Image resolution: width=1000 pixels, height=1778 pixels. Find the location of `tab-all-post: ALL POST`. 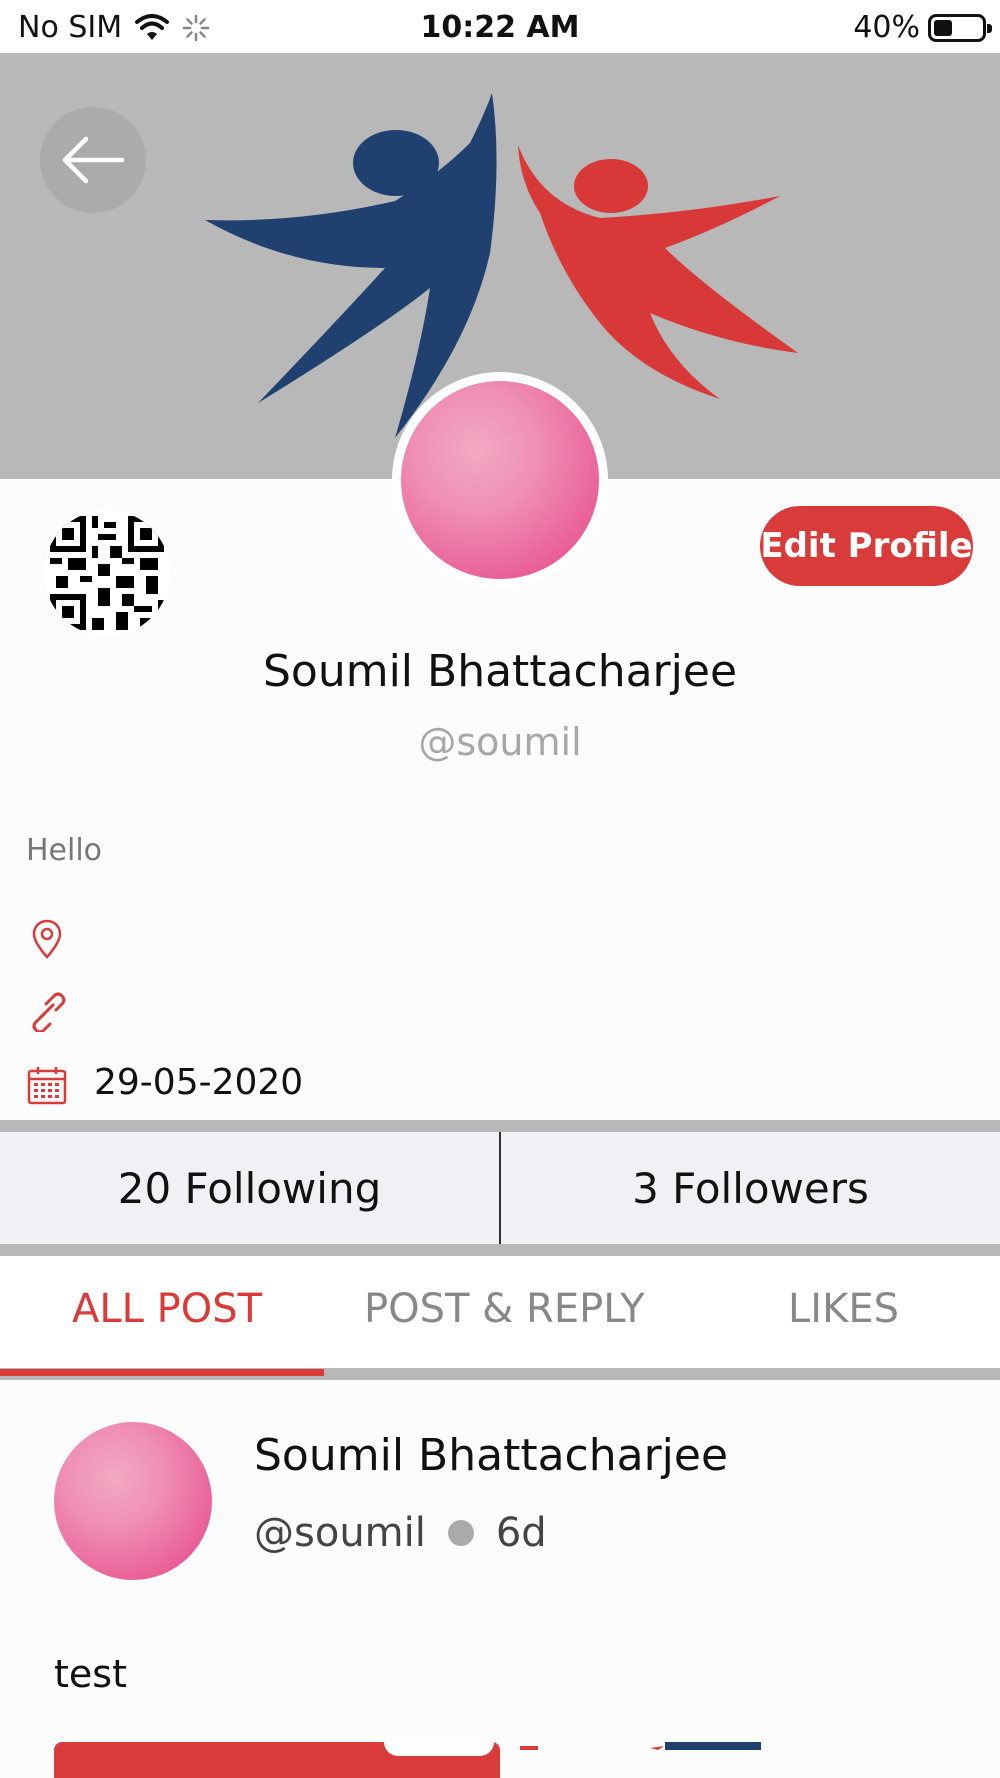

tab-all-post: ALL POST is located at coordinates (167, 1309).